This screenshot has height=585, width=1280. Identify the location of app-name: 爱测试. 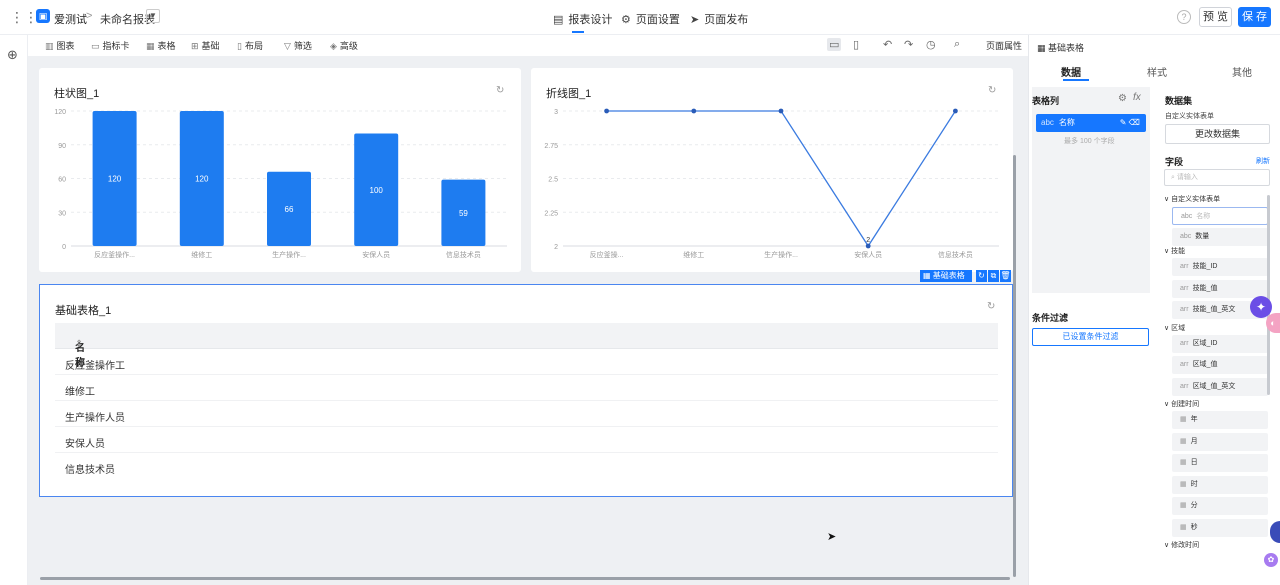
(70, 19).